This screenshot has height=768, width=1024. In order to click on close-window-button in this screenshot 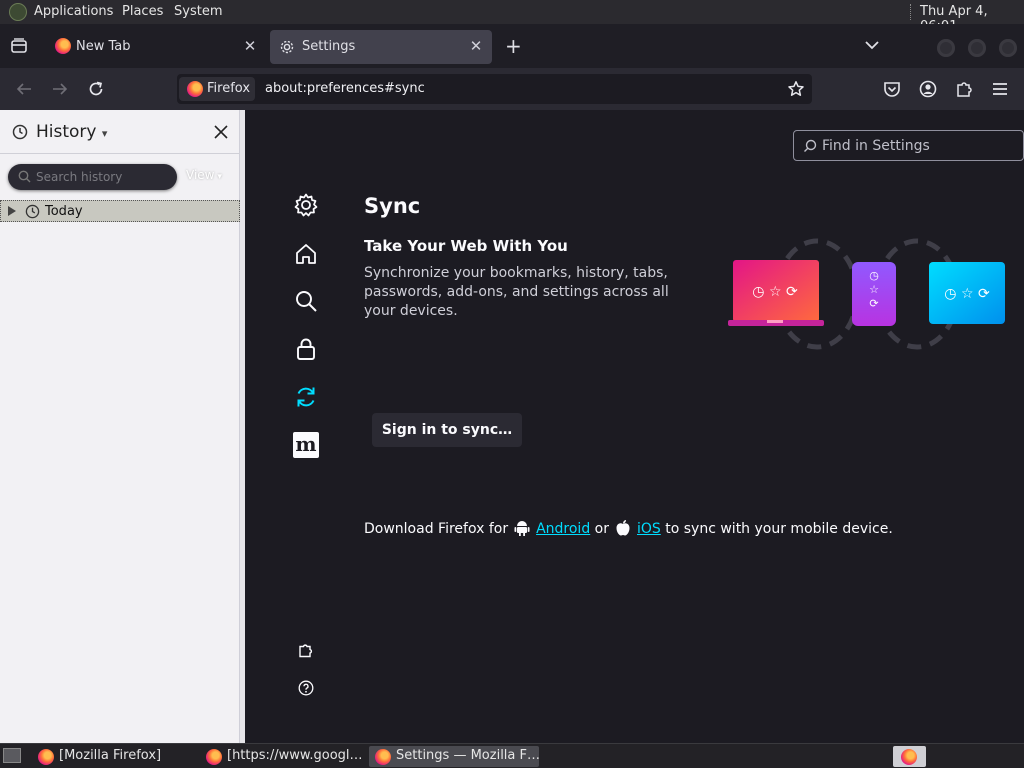, I will do `click(1008, 48)`.